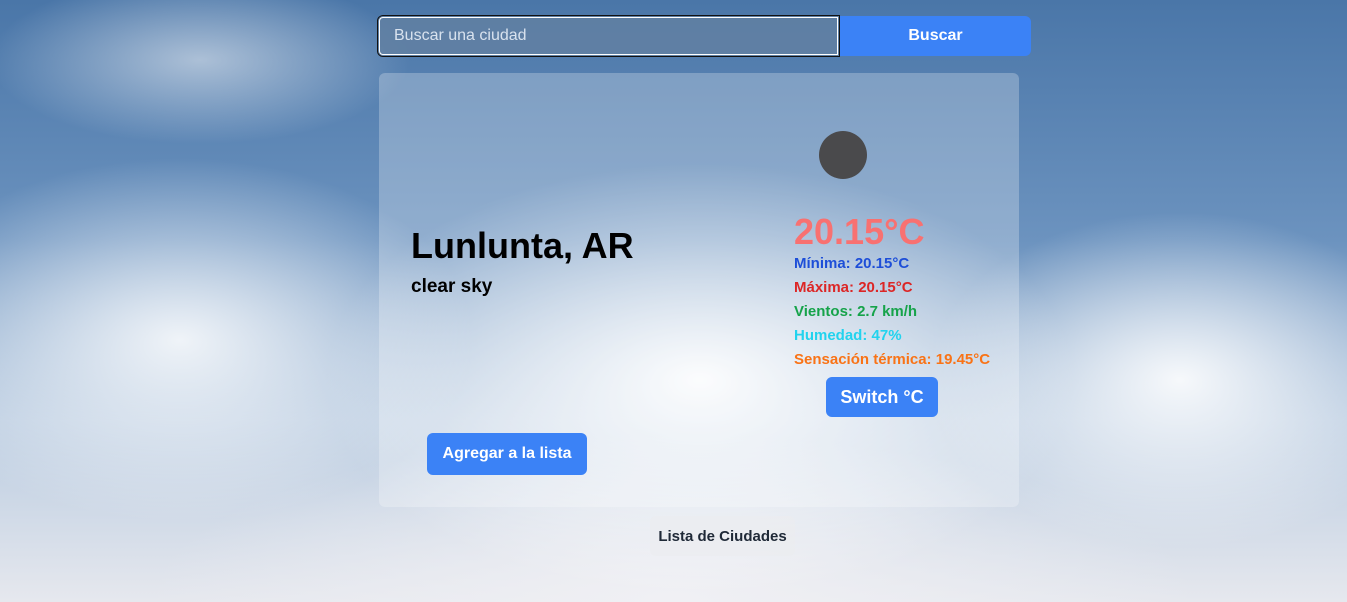 Image resolution: width=1347 pixels, height=602 pixels. I want to click on wind-speed: Vientos: 2.7 km/h, so click(856, 311).